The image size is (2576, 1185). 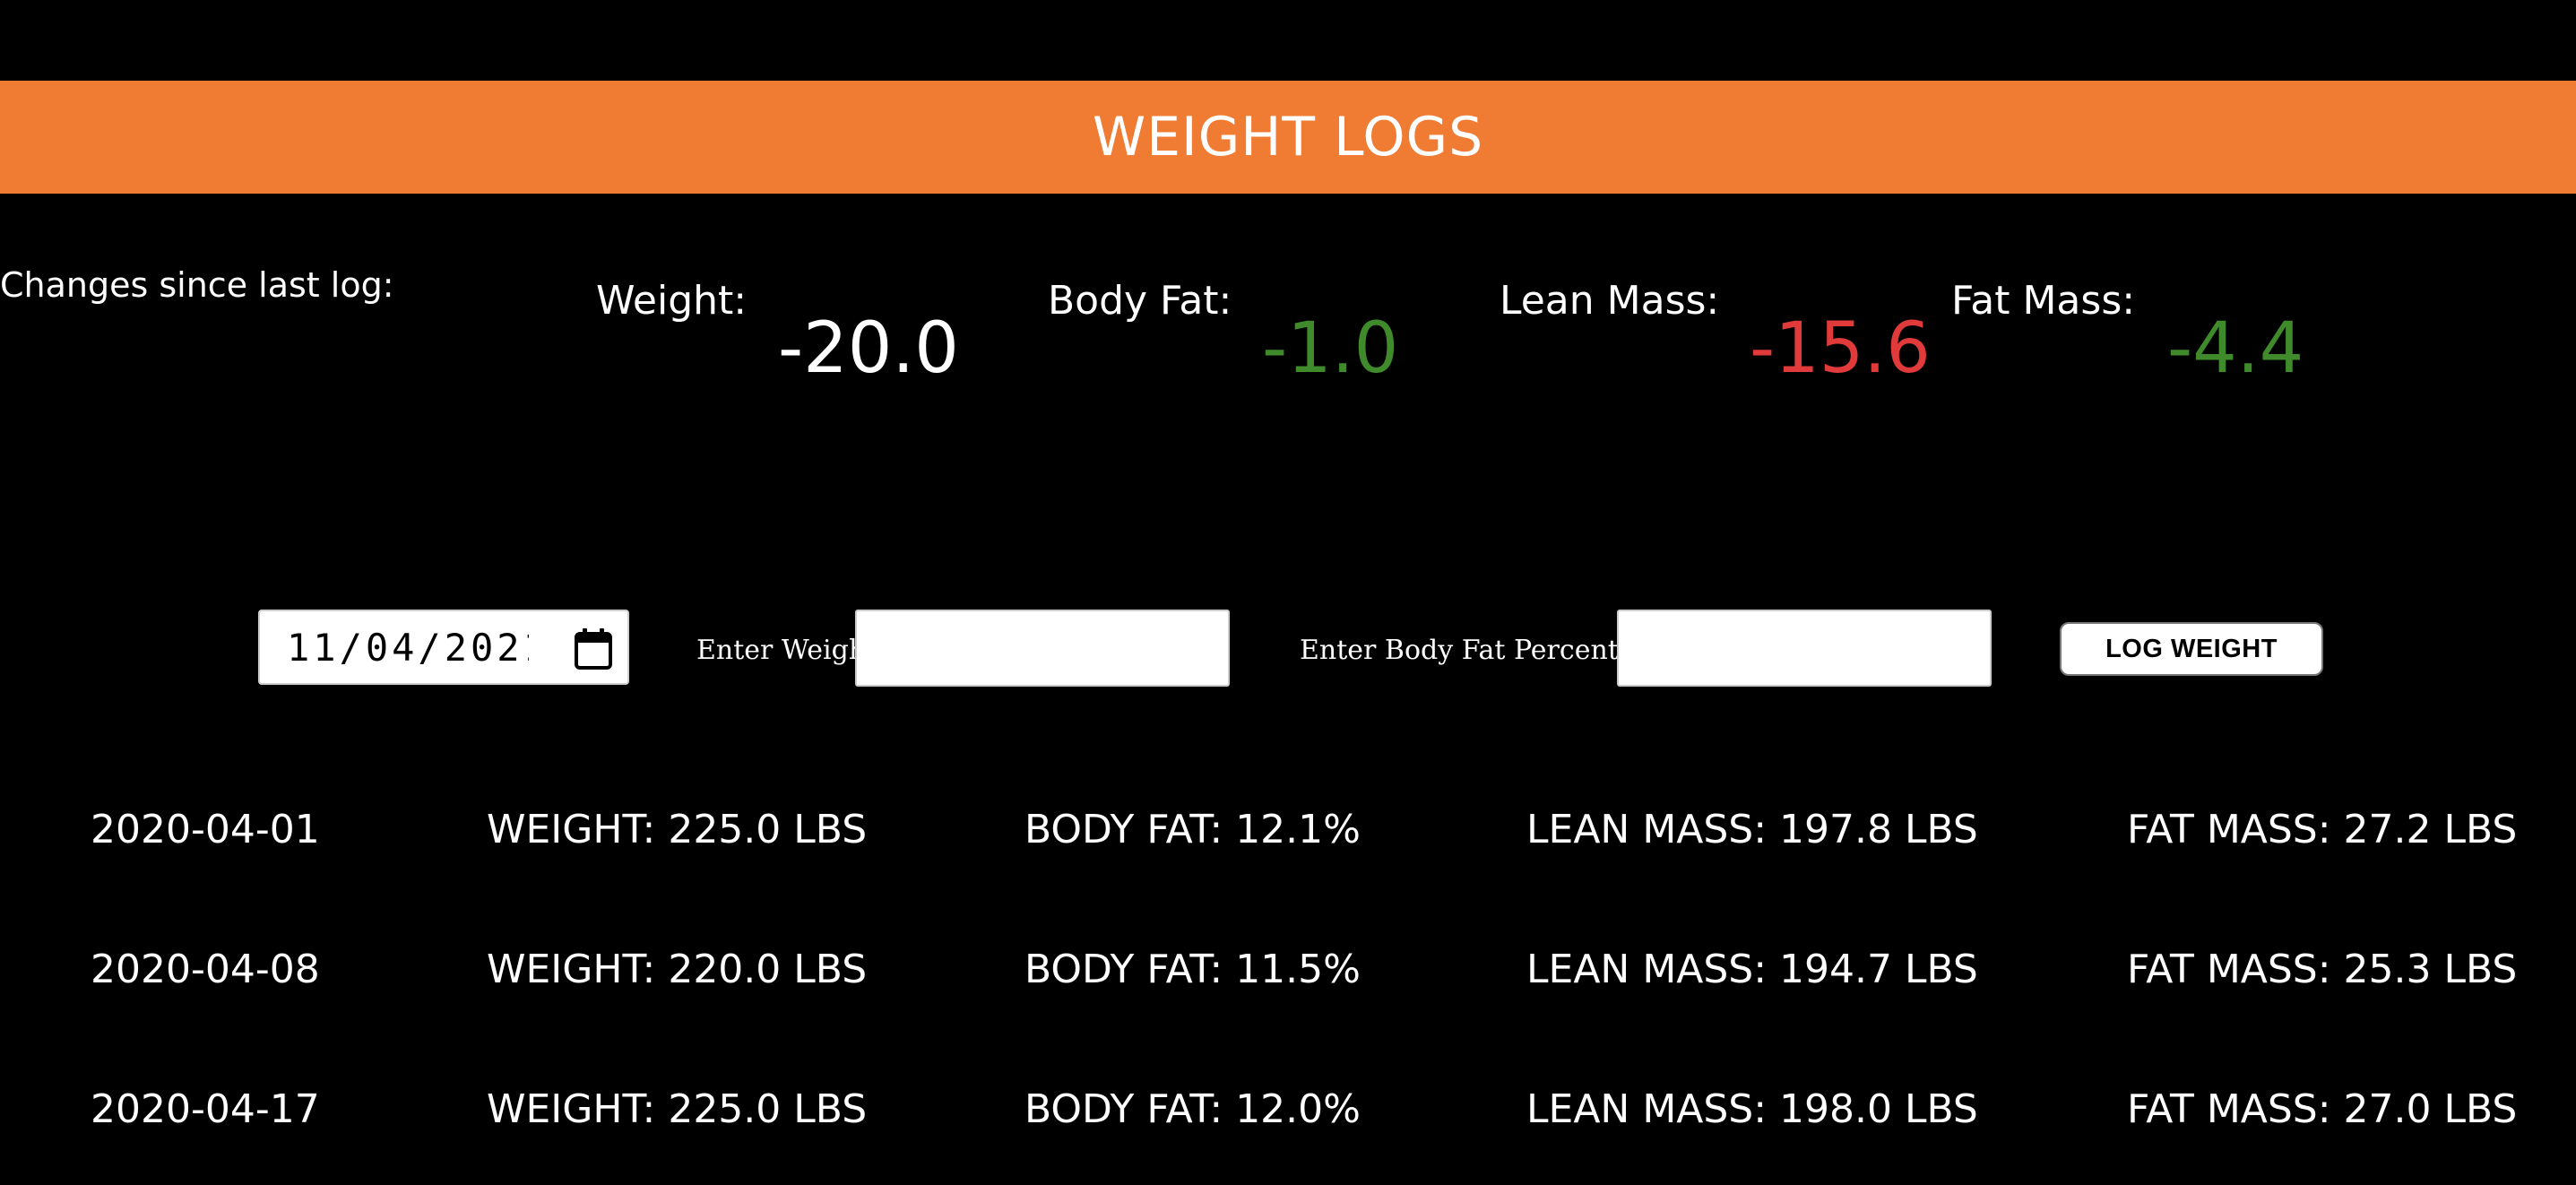 I want to click on calendar-icon, so click(x=593, y=648).